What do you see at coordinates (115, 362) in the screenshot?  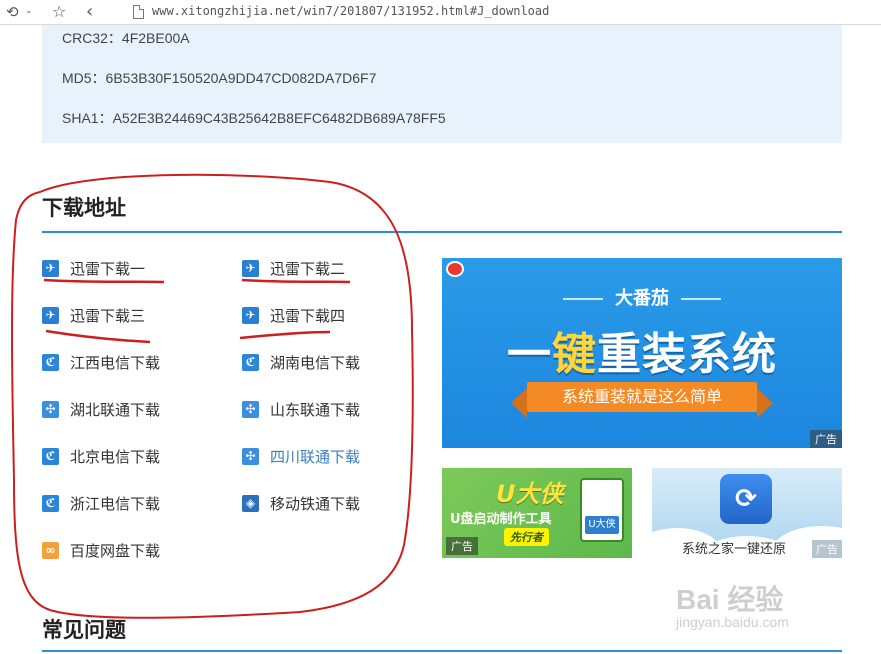 I see `download-link-label: 江西电信下载` at bounding box center [115, 362].